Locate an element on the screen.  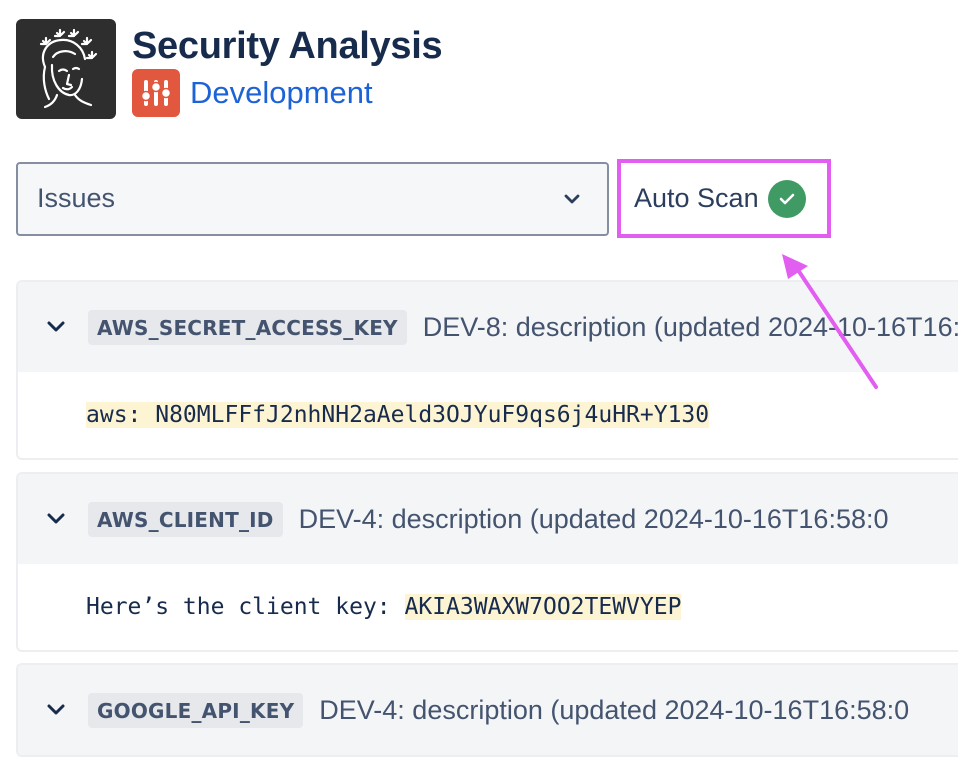
controls-bar: Issues Auto Scan is located at coordinates (423, 198).